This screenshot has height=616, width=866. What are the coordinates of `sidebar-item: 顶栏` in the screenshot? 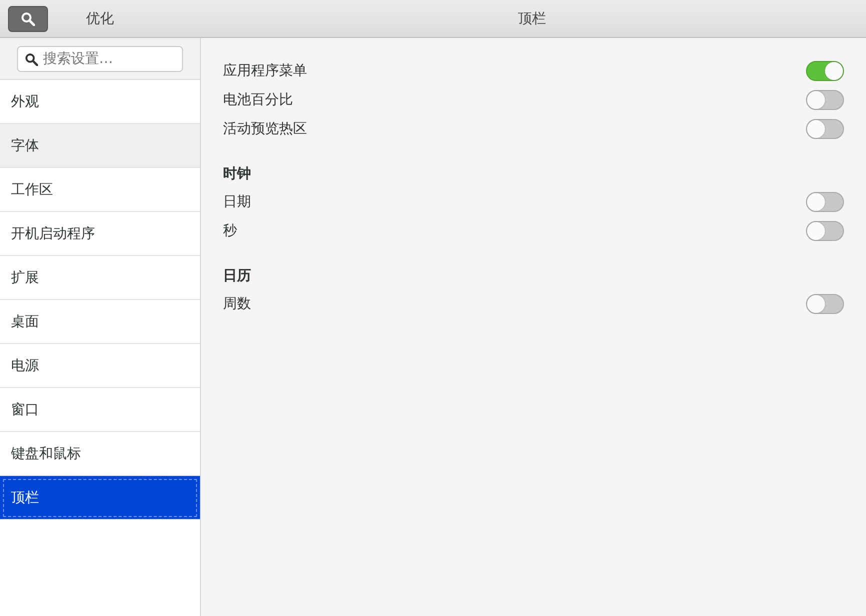 It's located at (100, 498).